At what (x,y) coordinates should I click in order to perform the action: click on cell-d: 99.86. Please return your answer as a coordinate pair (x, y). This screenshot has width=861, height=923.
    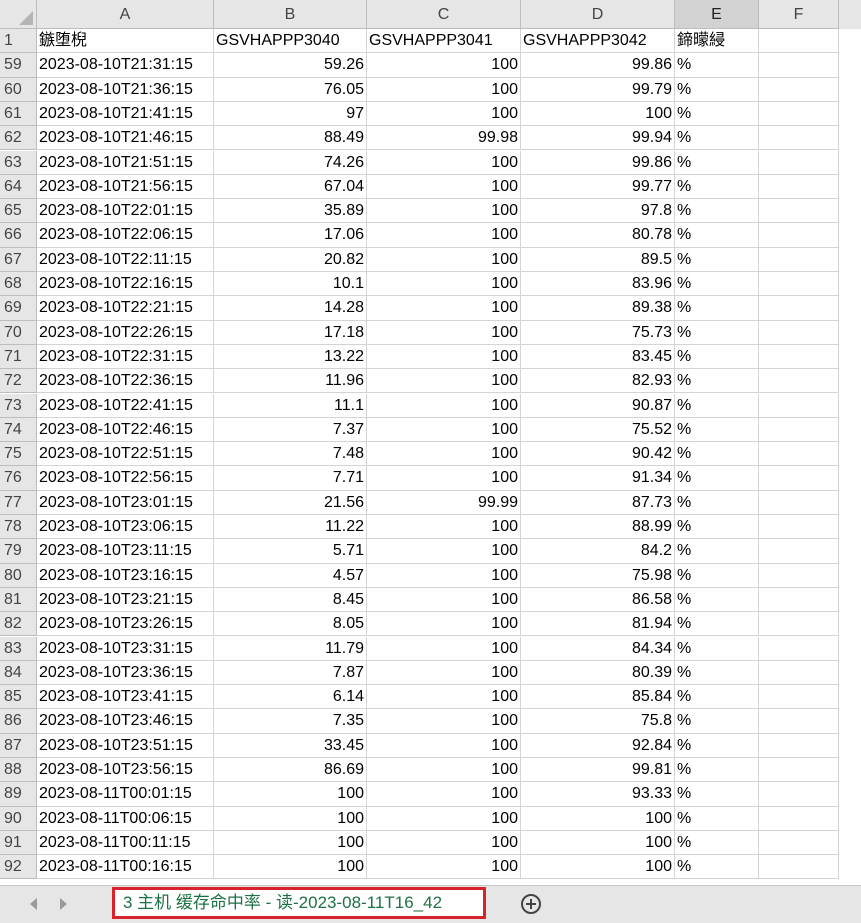
    Looking at the image, I should click on (598, 65).